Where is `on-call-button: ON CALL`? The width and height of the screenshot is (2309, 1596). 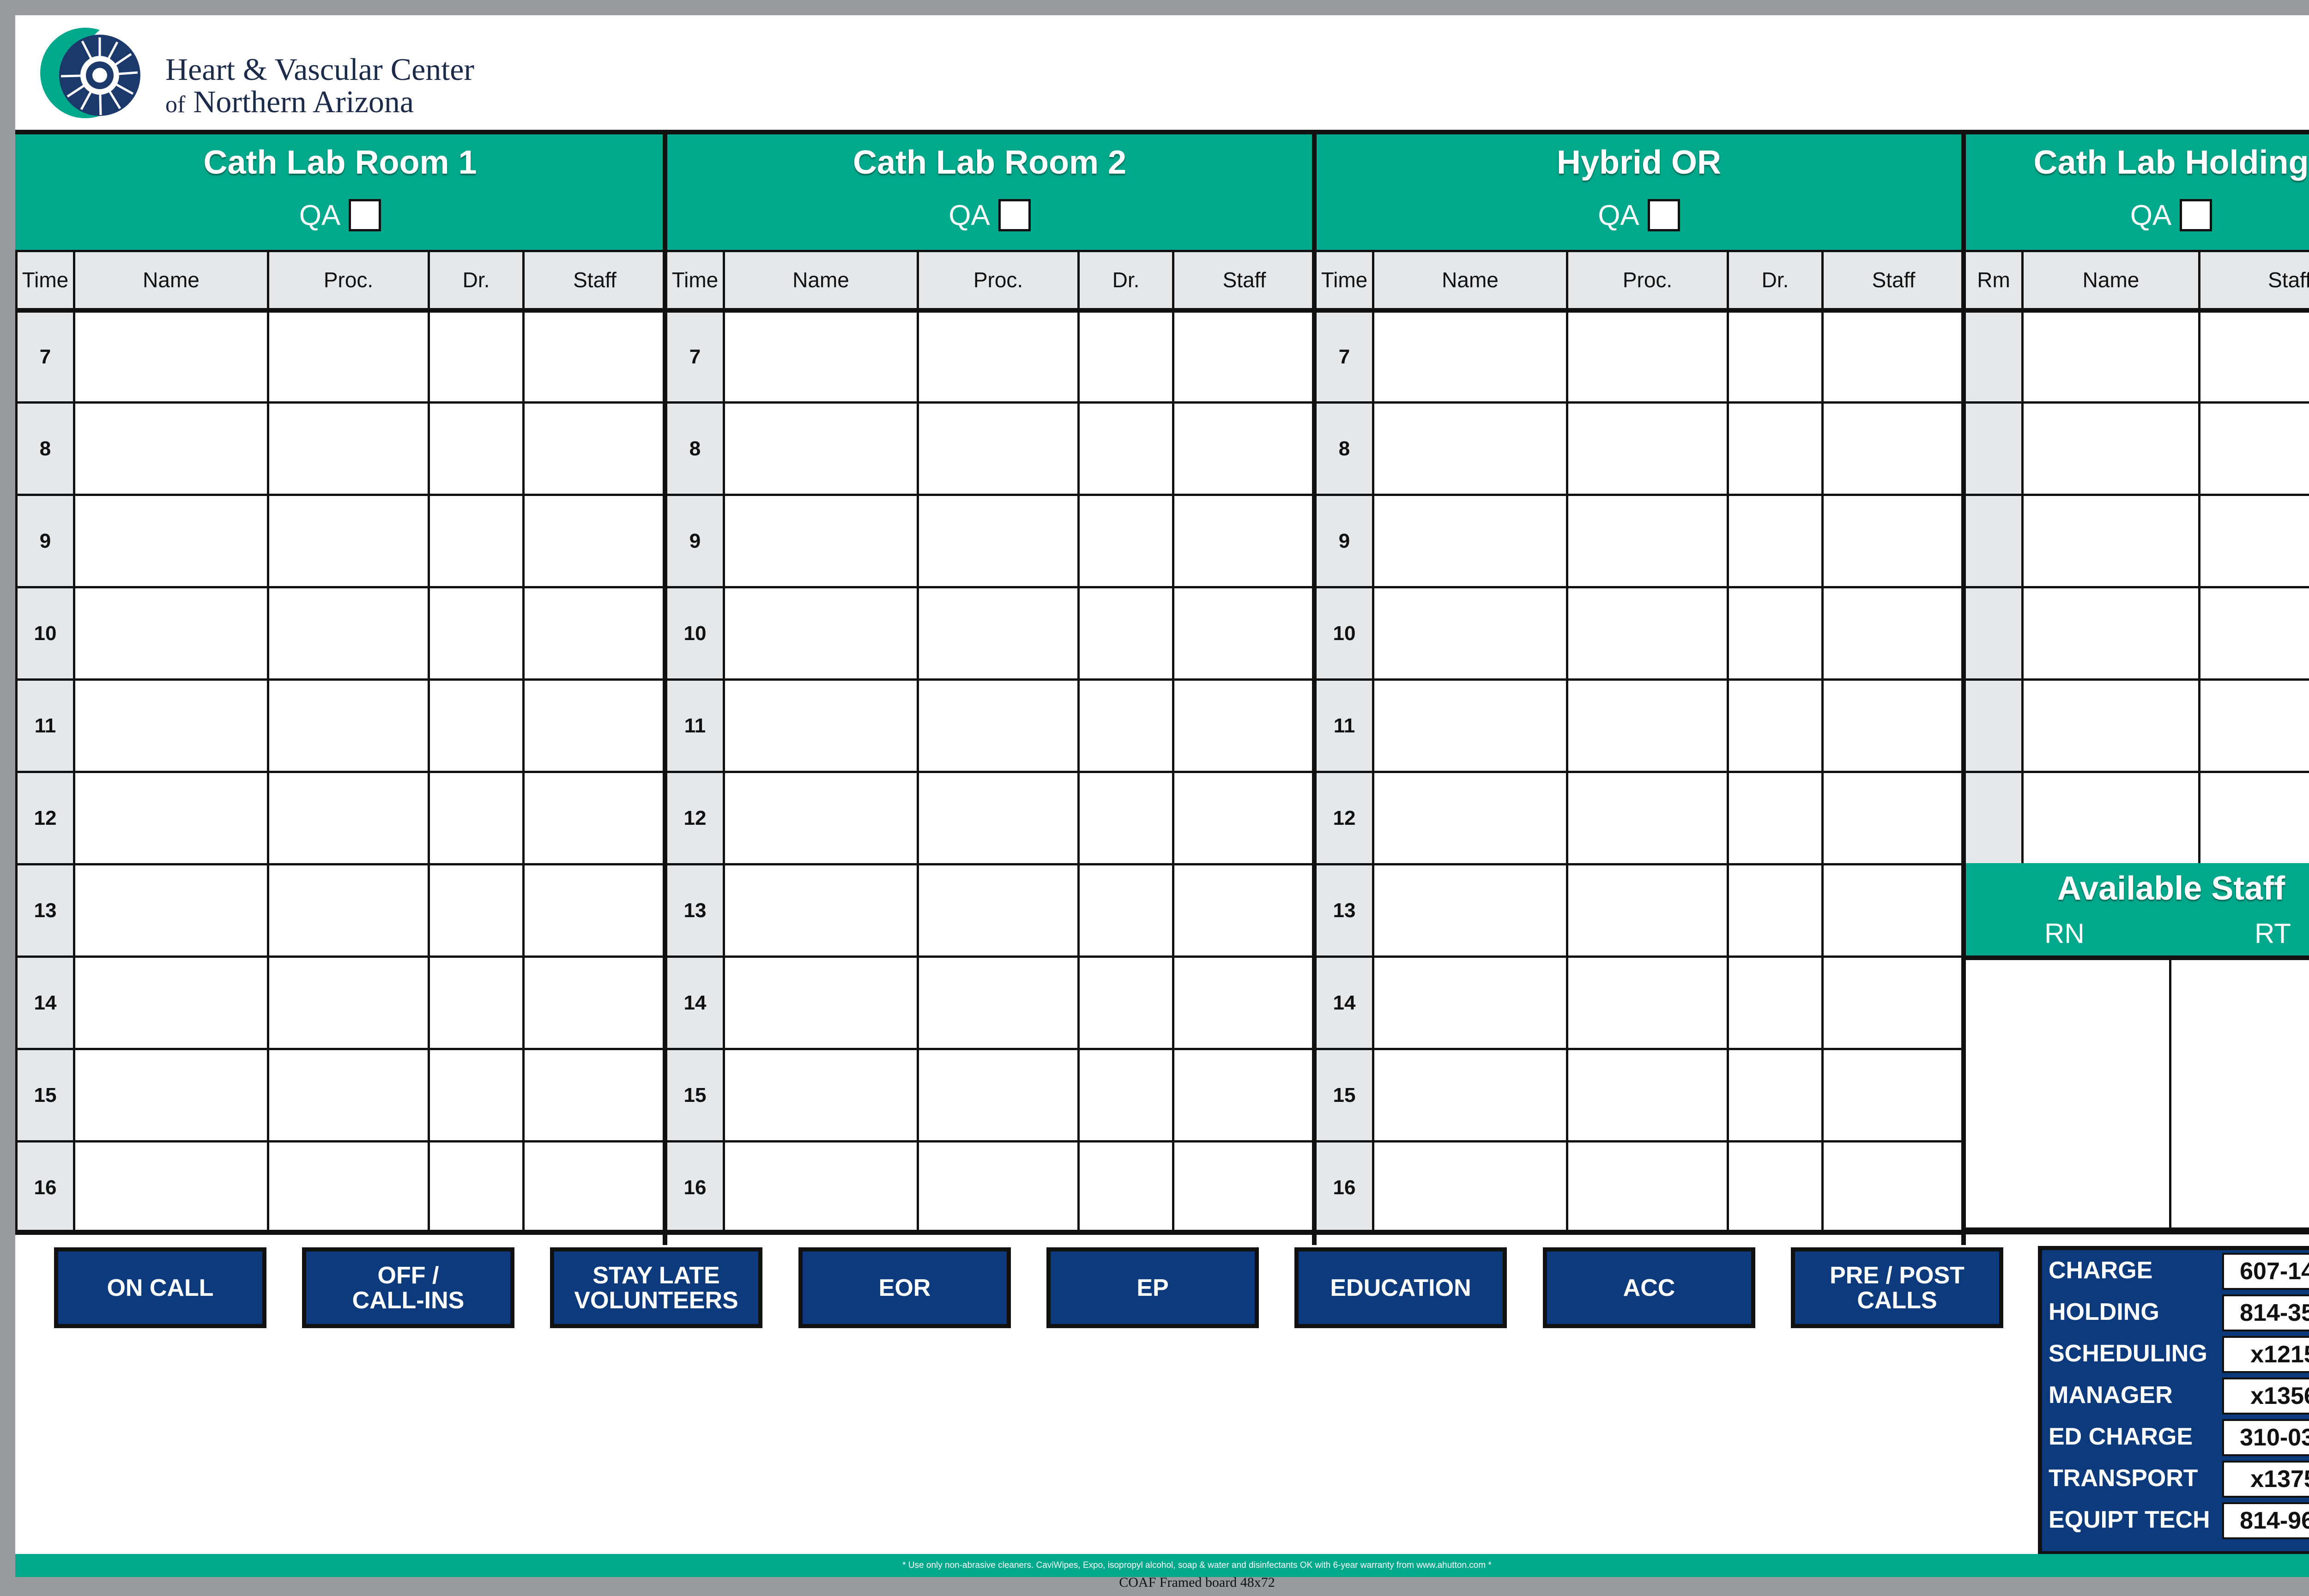
on-call-button: ON CALL is located at coordinates (160, 1287).